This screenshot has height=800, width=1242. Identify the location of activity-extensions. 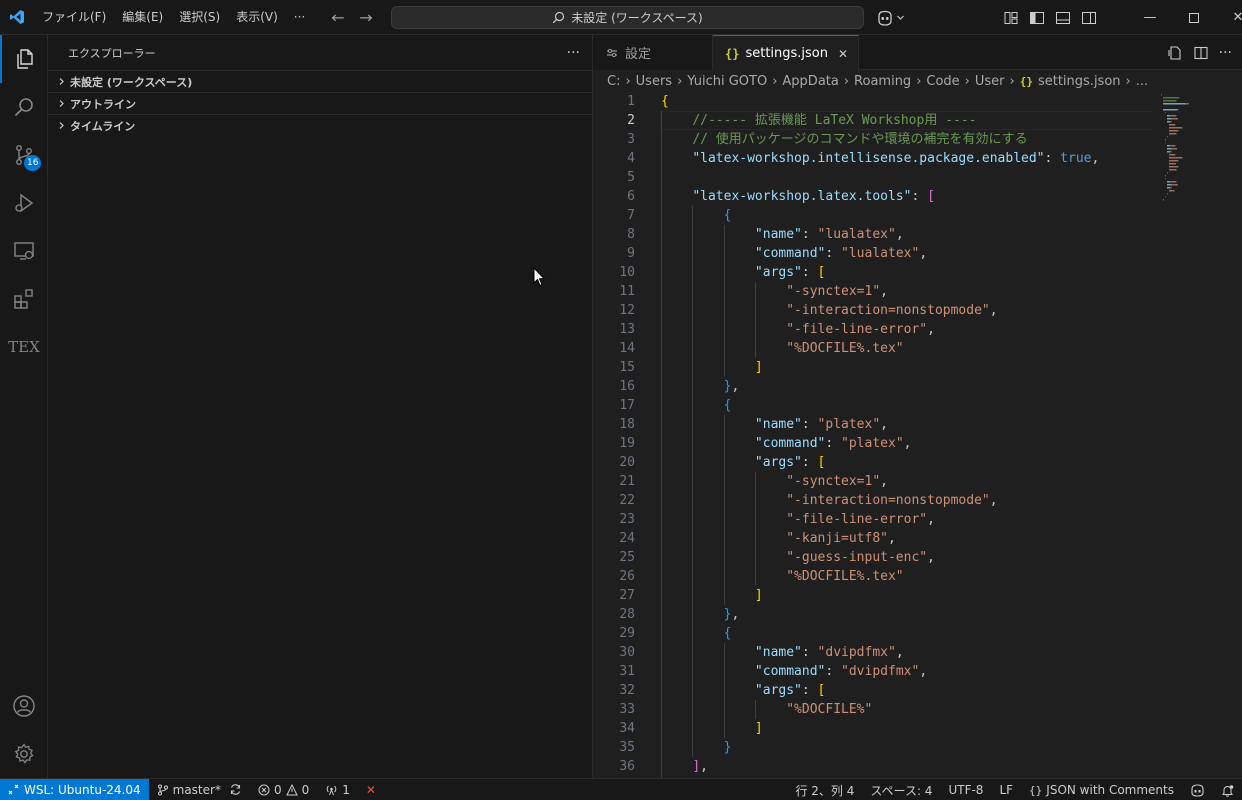
(24, 299).